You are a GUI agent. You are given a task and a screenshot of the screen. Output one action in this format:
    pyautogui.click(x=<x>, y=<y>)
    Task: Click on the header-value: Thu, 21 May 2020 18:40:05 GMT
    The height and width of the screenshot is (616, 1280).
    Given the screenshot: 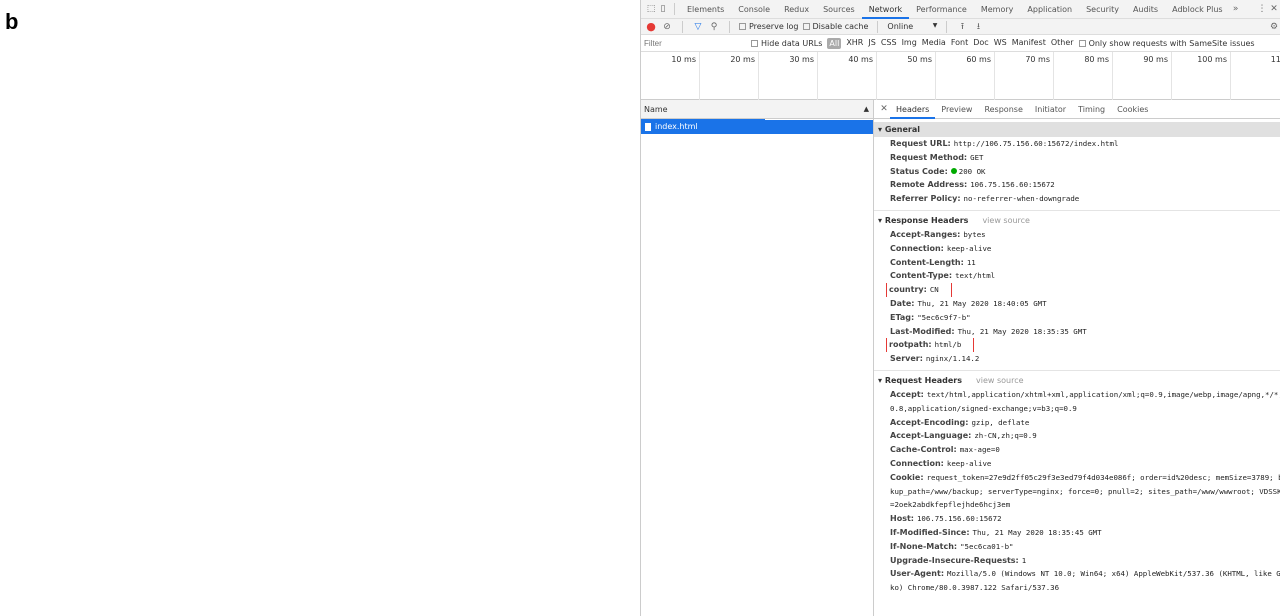 What is the action you would take?
    pyautogui.click(x=982, y=303)
    